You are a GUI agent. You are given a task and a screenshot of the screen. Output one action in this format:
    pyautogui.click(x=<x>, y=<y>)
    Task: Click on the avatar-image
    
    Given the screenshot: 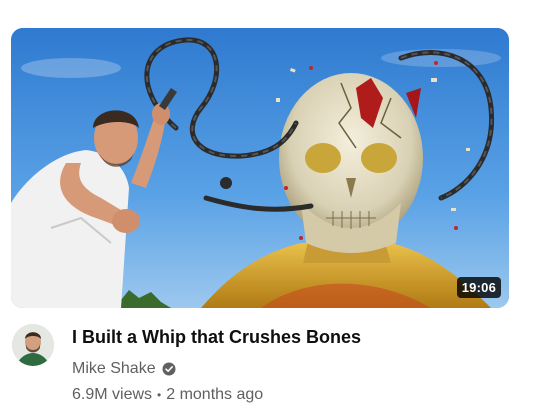 What is the action you would take?
    pyautogui.click(x=33, y=345)
    